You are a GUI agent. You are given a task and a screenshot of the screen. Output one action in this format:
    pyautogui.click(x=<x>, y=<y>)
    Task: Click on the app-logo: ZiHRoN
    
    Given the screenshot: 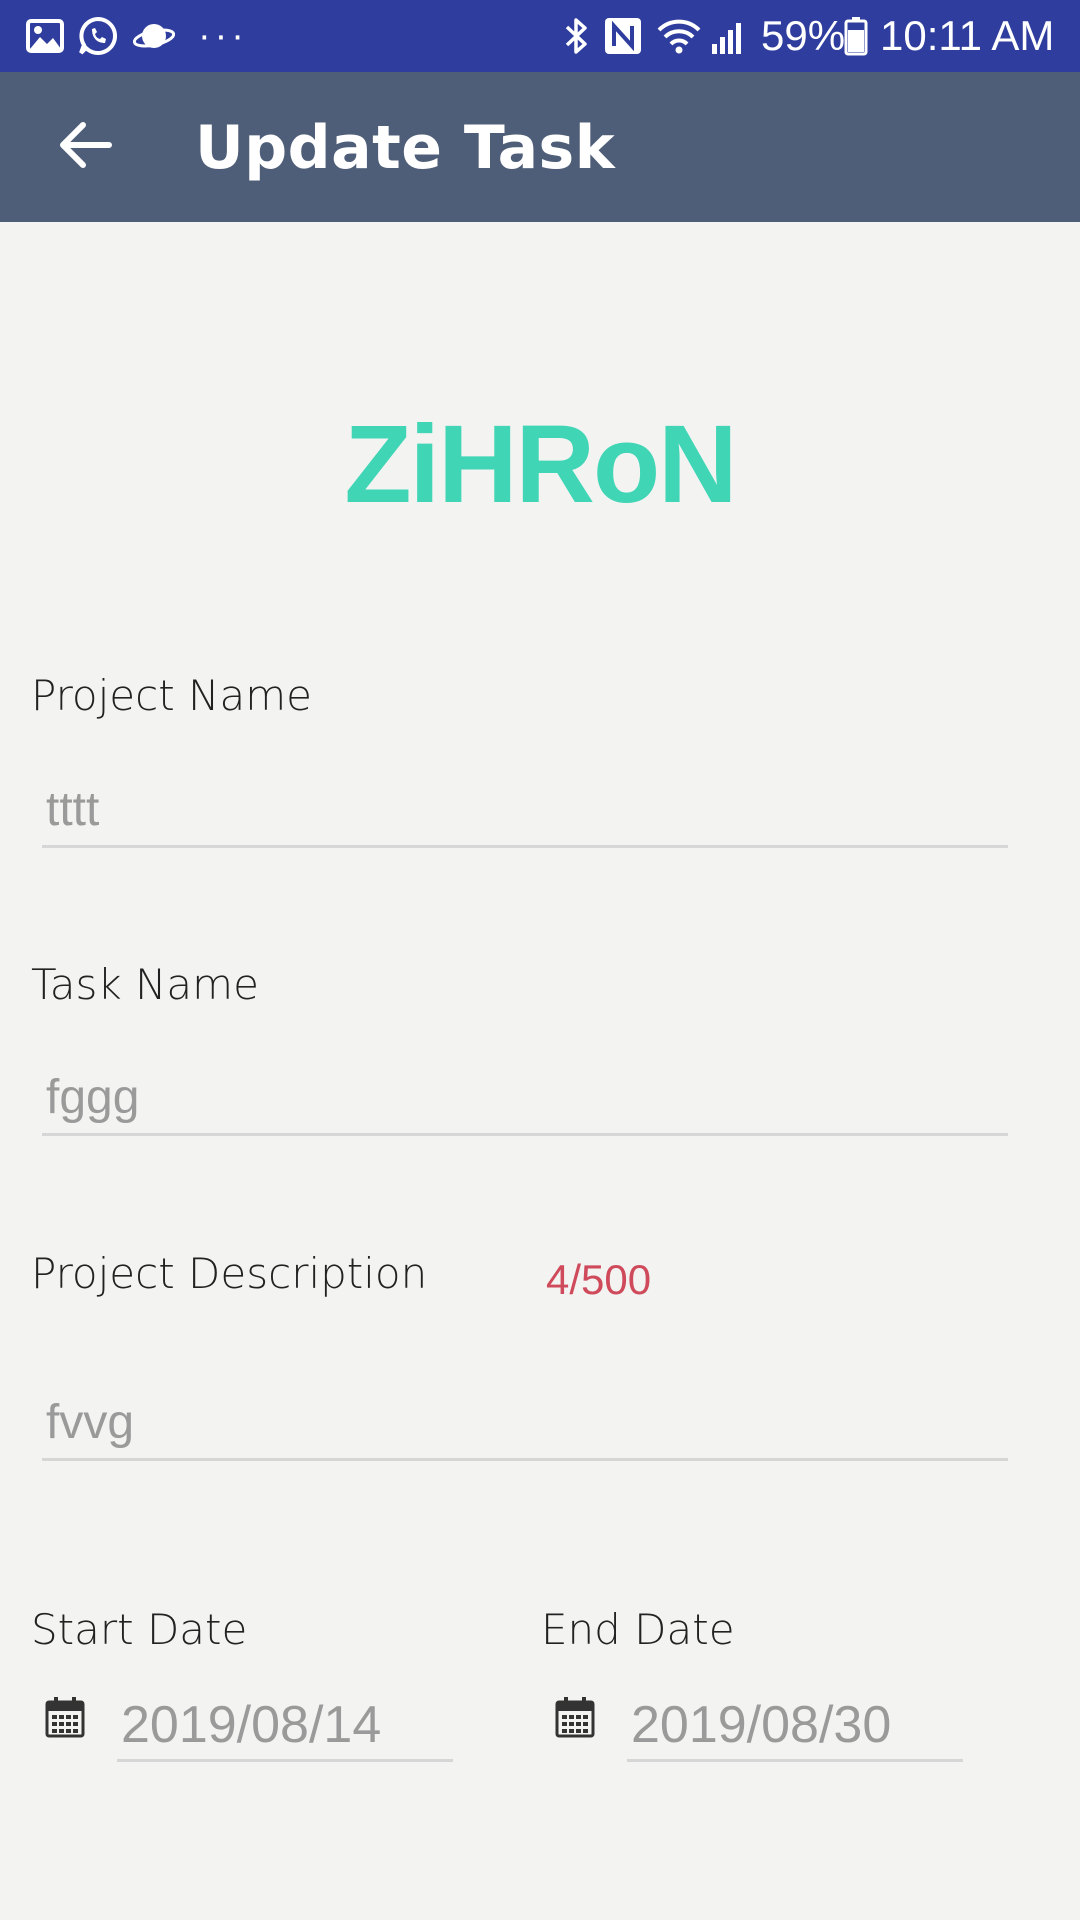 What is the action you would take?
    pyautogui.click(x=540, y=464)
    